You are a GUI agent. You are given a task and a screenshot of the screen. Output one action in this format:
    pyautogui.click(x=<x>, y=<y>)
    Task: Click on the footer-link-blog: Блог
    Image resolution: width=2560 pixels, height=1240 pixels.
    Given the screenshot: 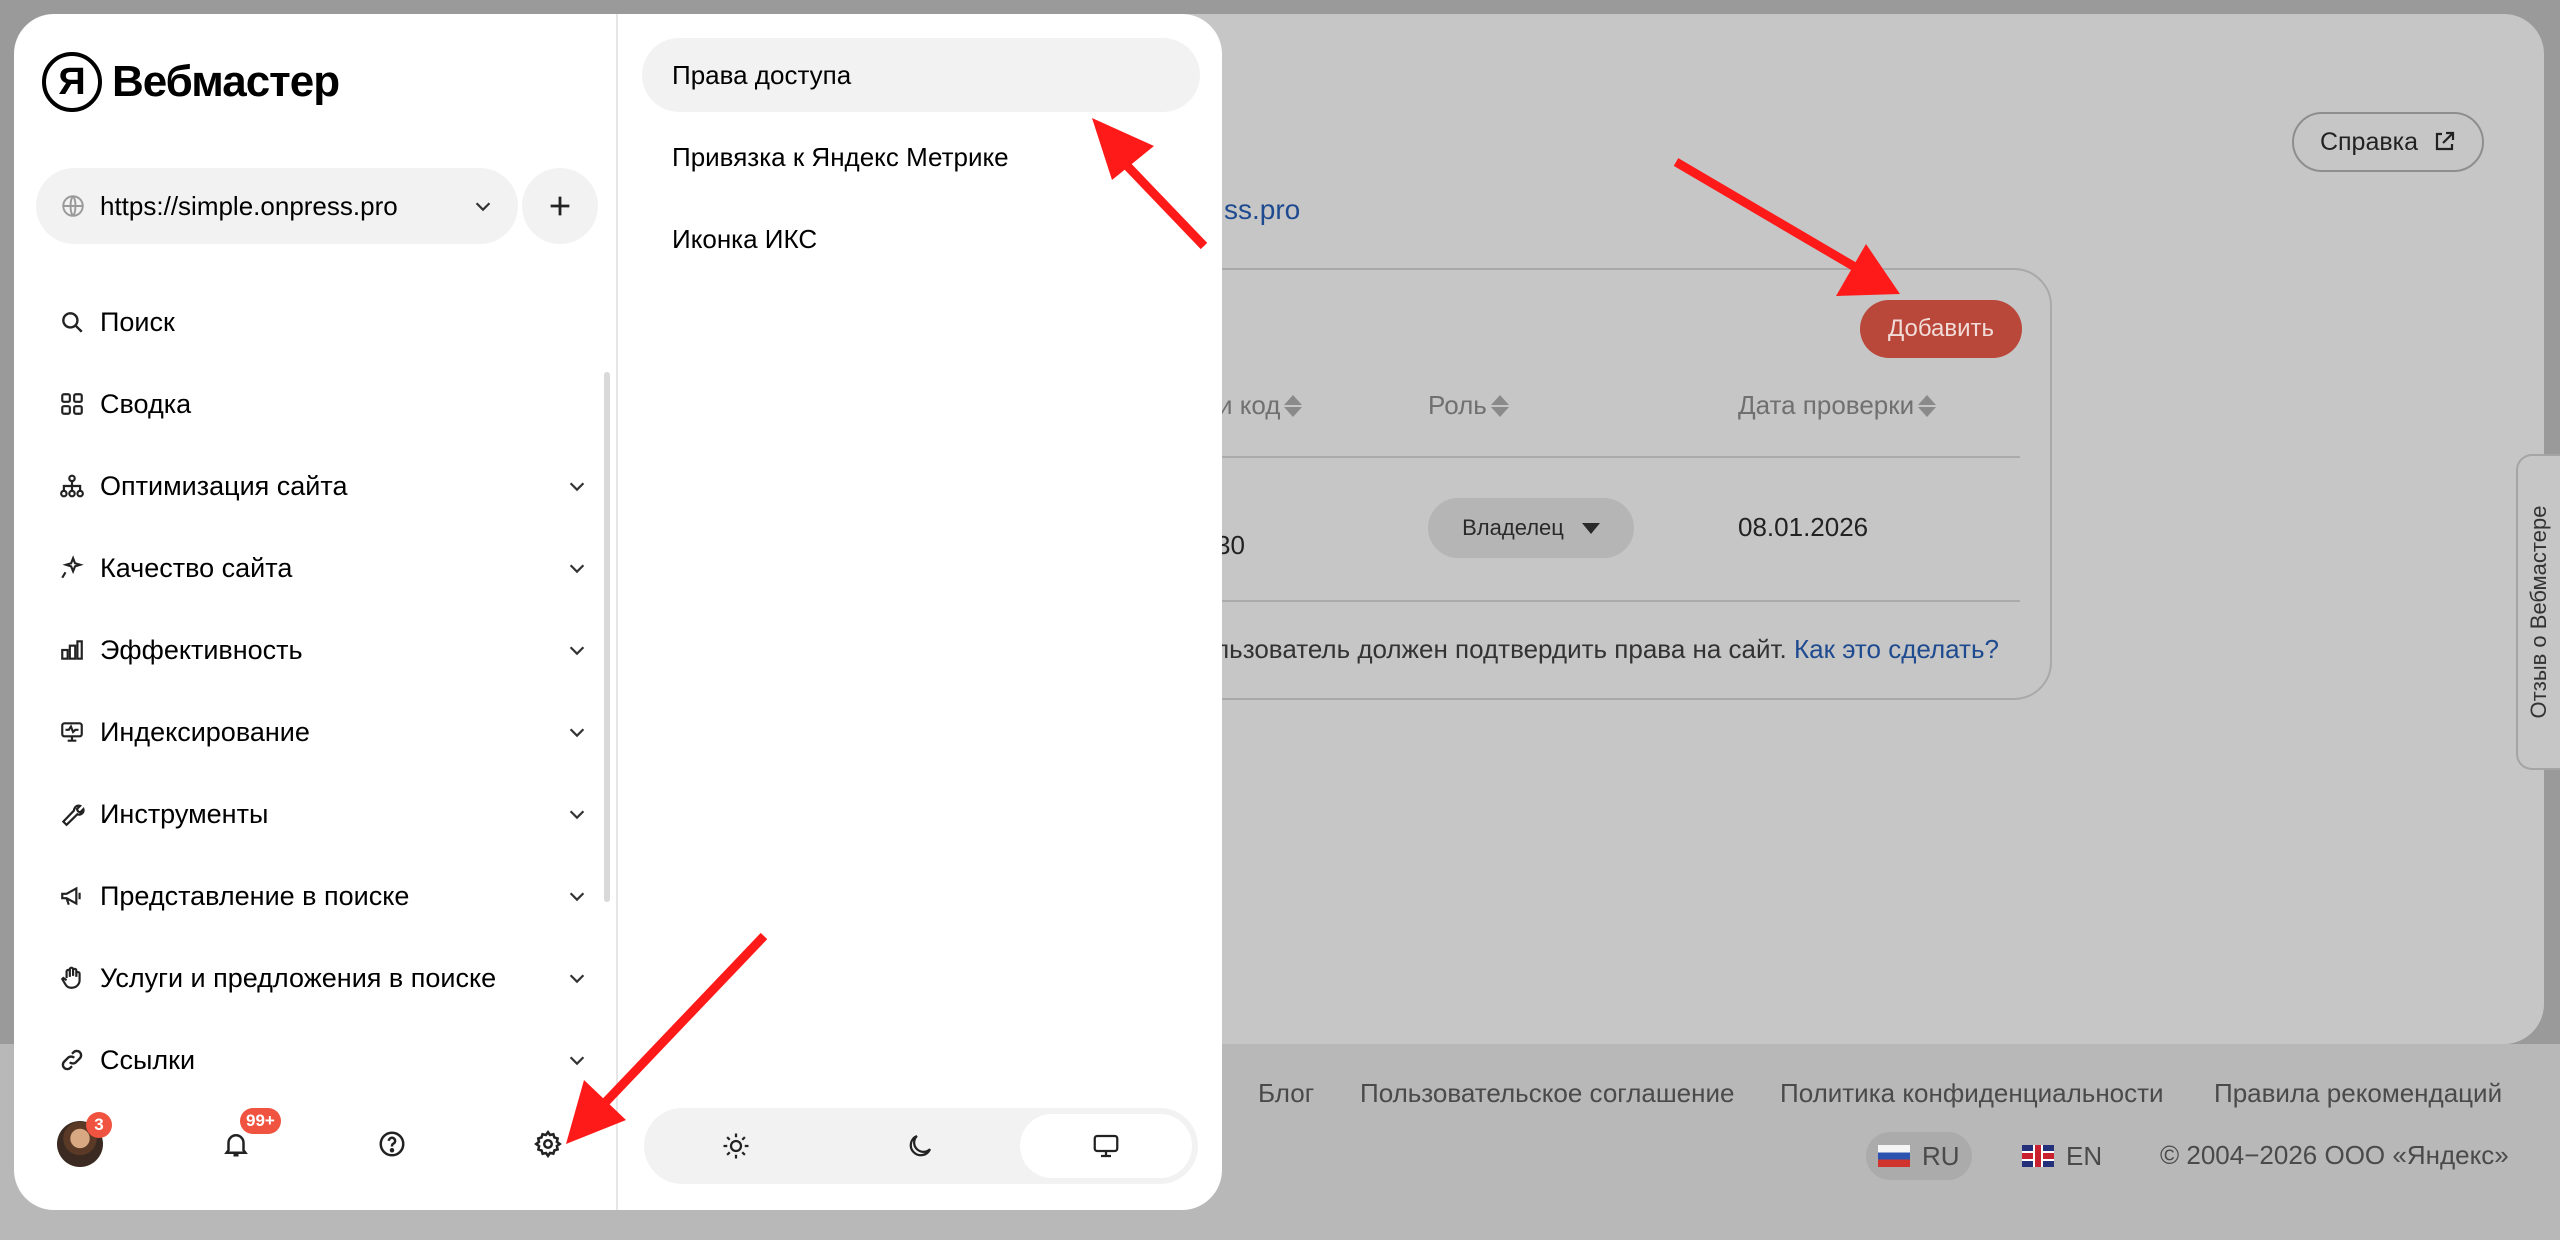 What is the action you would take?
    pyautogui.click(x=1286, y=1093)
    